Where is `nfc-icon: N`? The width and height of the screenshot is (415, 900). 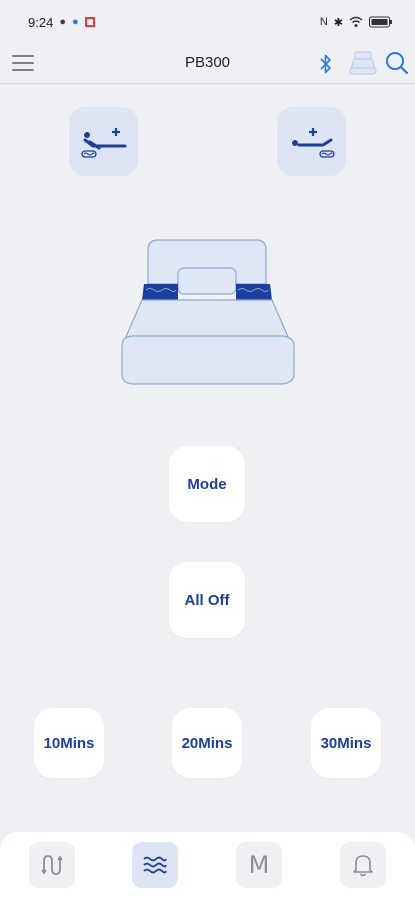
nfc-icon: N is located at coordinates (323, 22).